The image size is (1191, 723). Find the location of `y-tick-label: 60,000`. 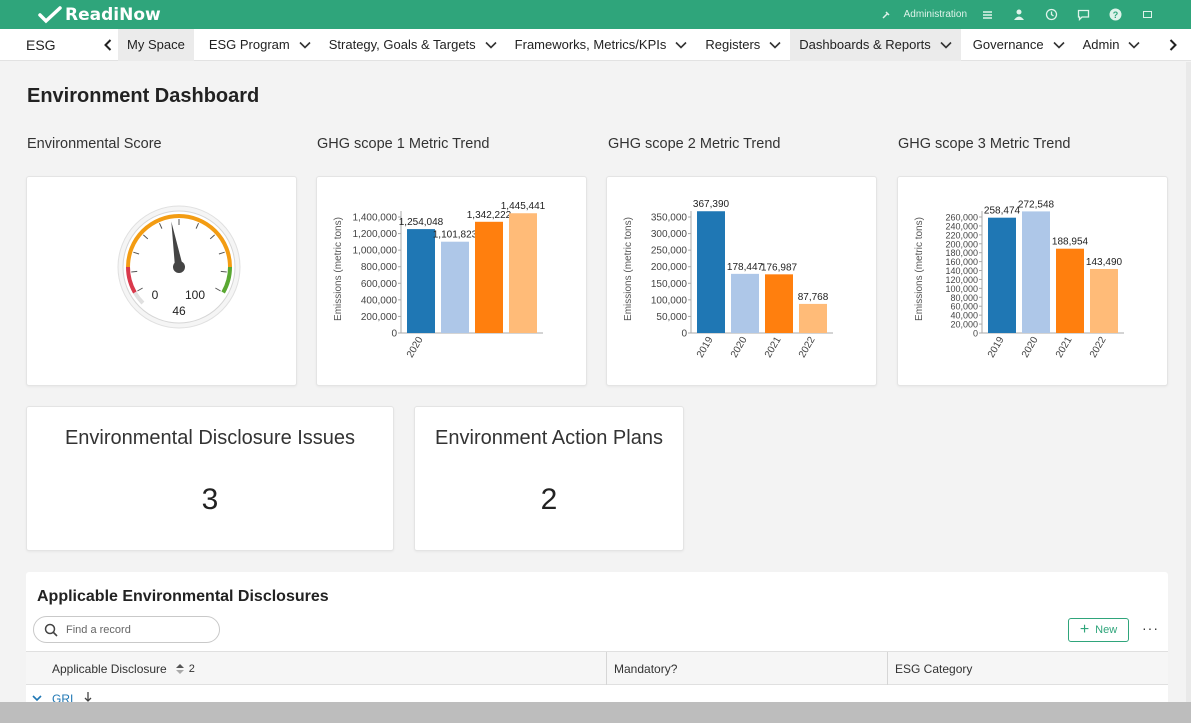

y-tick-label: 60,000 is located at coordinates (964, 307).